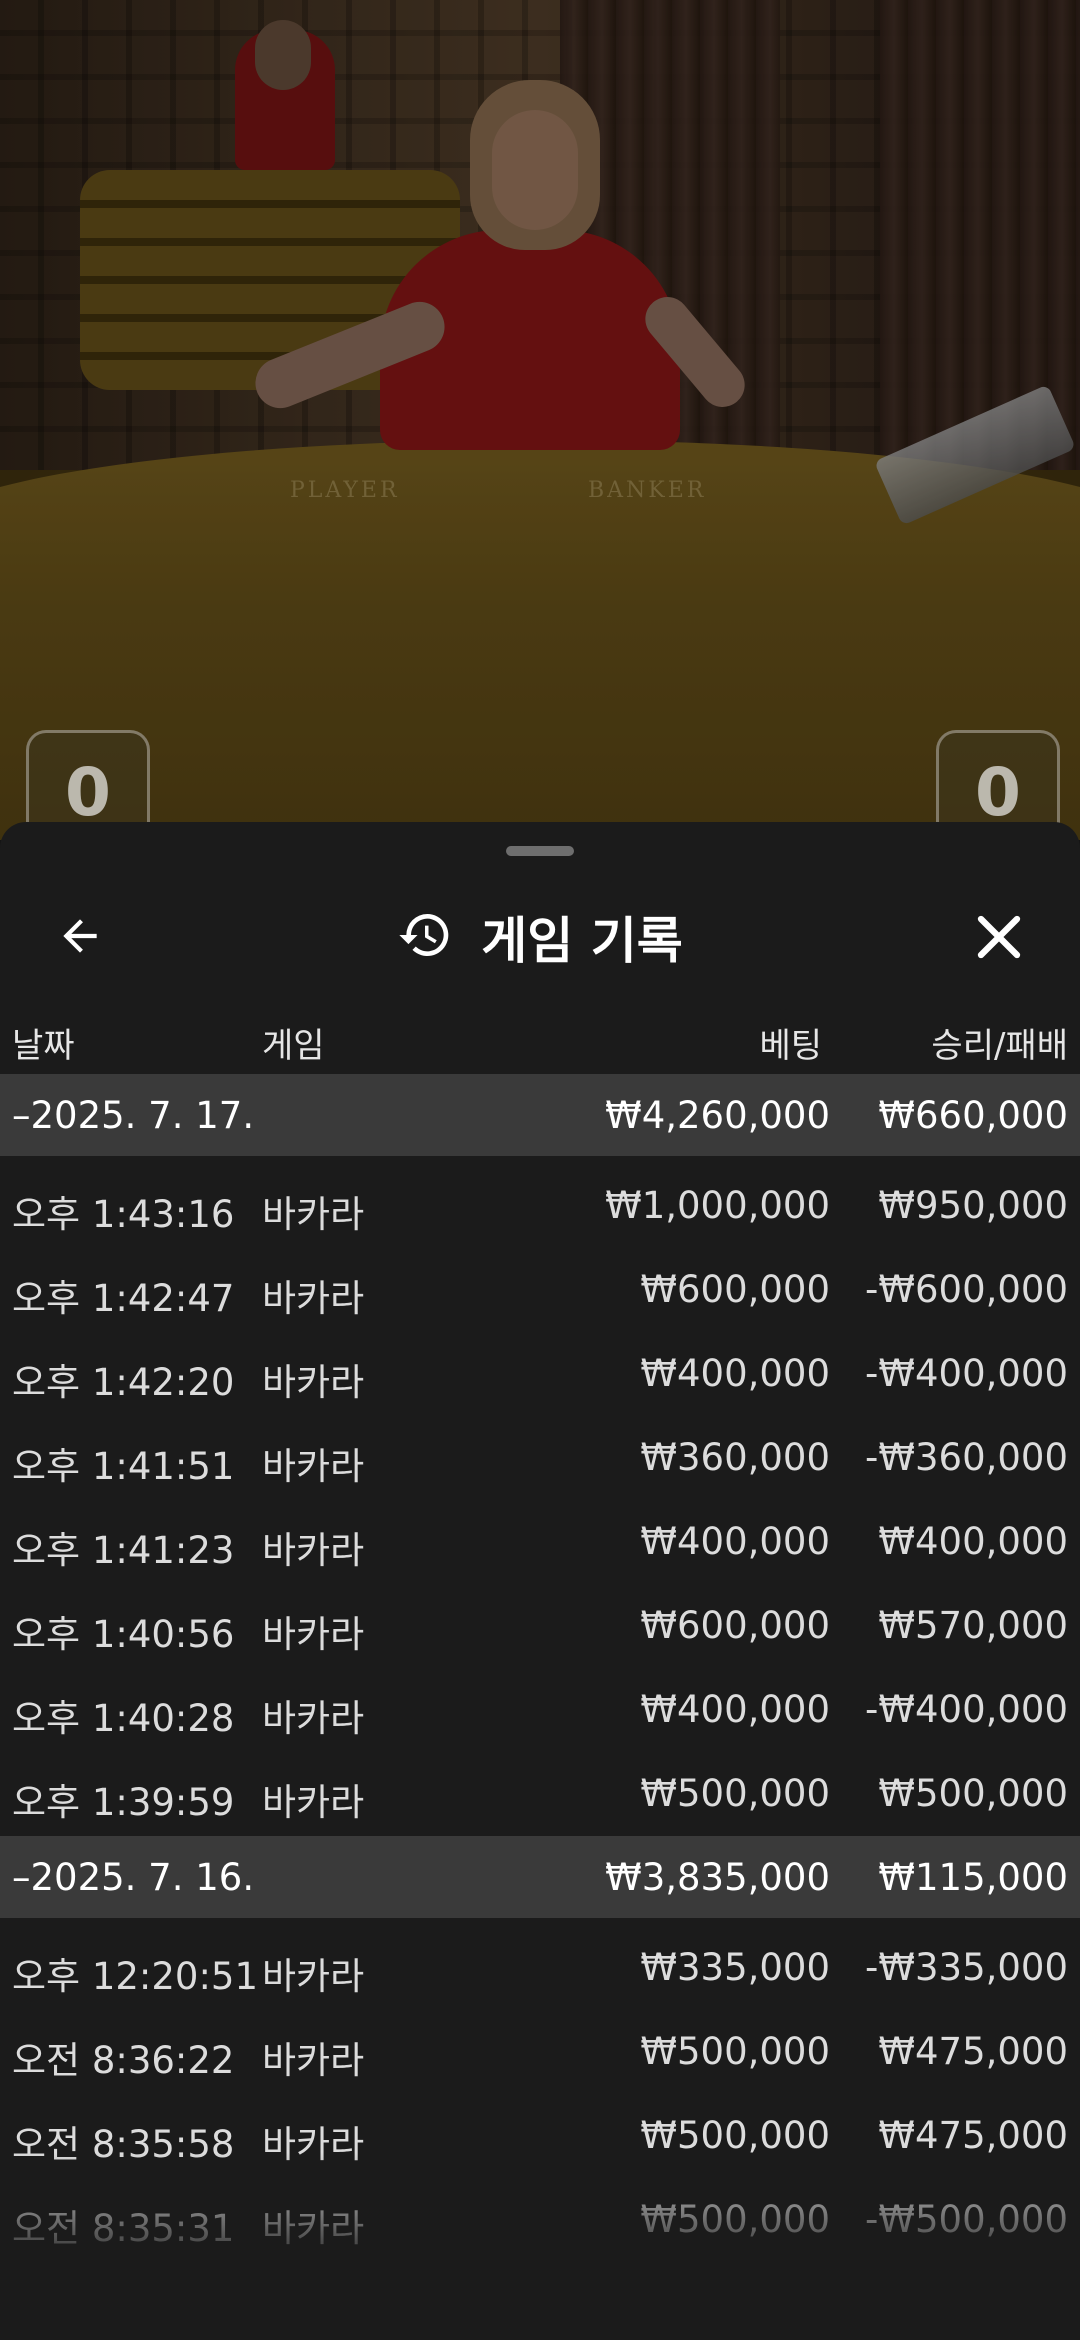 This screenshot has height=2340, width=1080. What do you see at coordinates (717, 1115) in the screenshot?
I see `group-bet-total: ₩4,260,000` at bounding box center [717, 1115].